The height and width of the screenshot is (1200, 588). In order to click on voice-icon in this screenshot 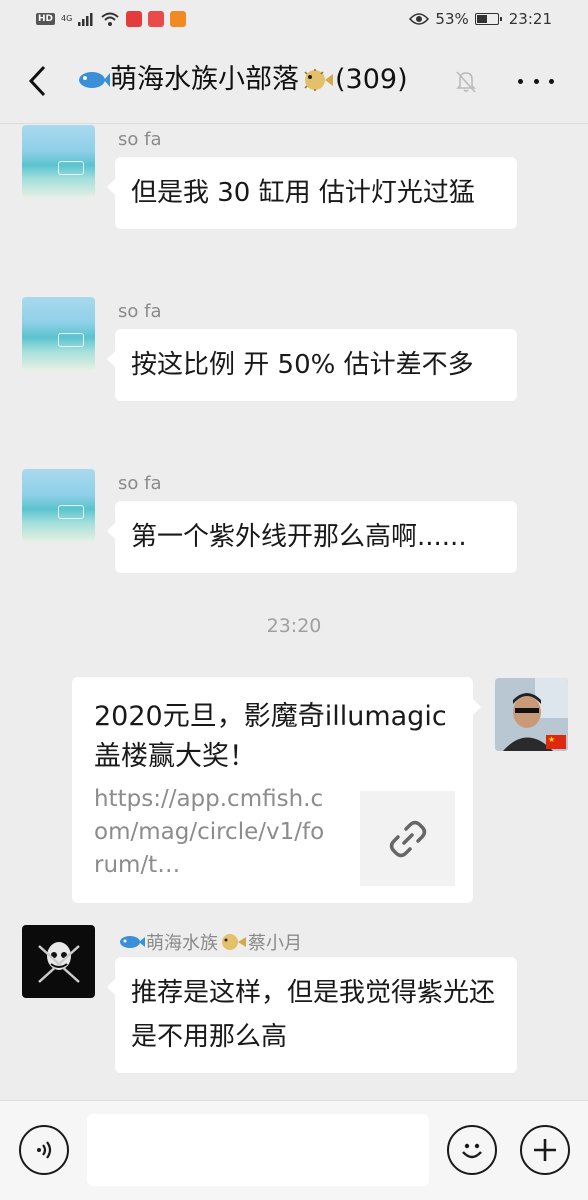, I will do `click(44, 1150)`.